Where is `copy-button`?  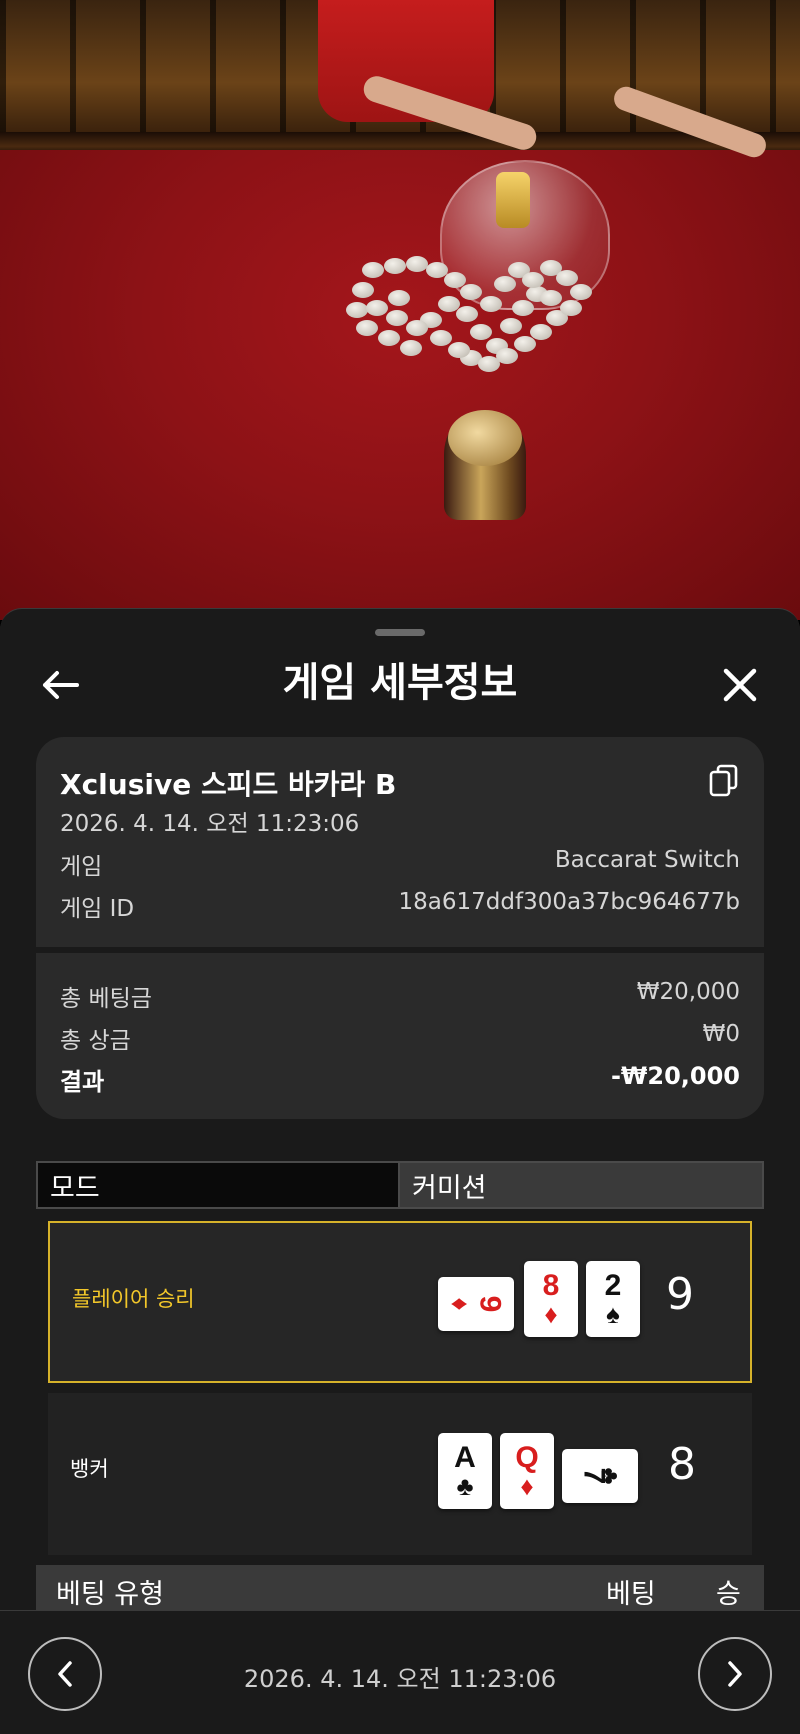
copy-button is located at coordinates (724, 781).